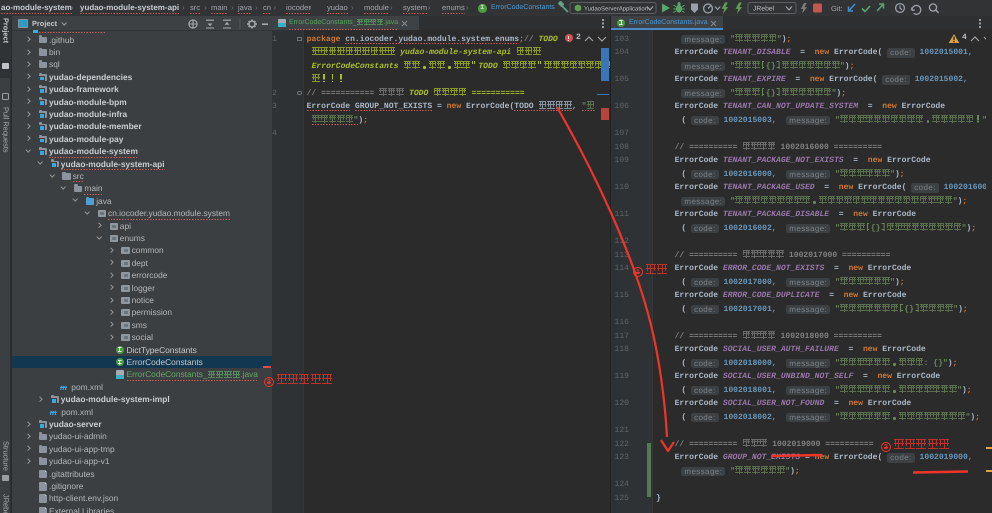 The width and height of the screenshot is (992, 513). What do you see at coordinates (837, 8) in the screenshot?
I see `svg-text: Git:` at bounding box center [837, 8].